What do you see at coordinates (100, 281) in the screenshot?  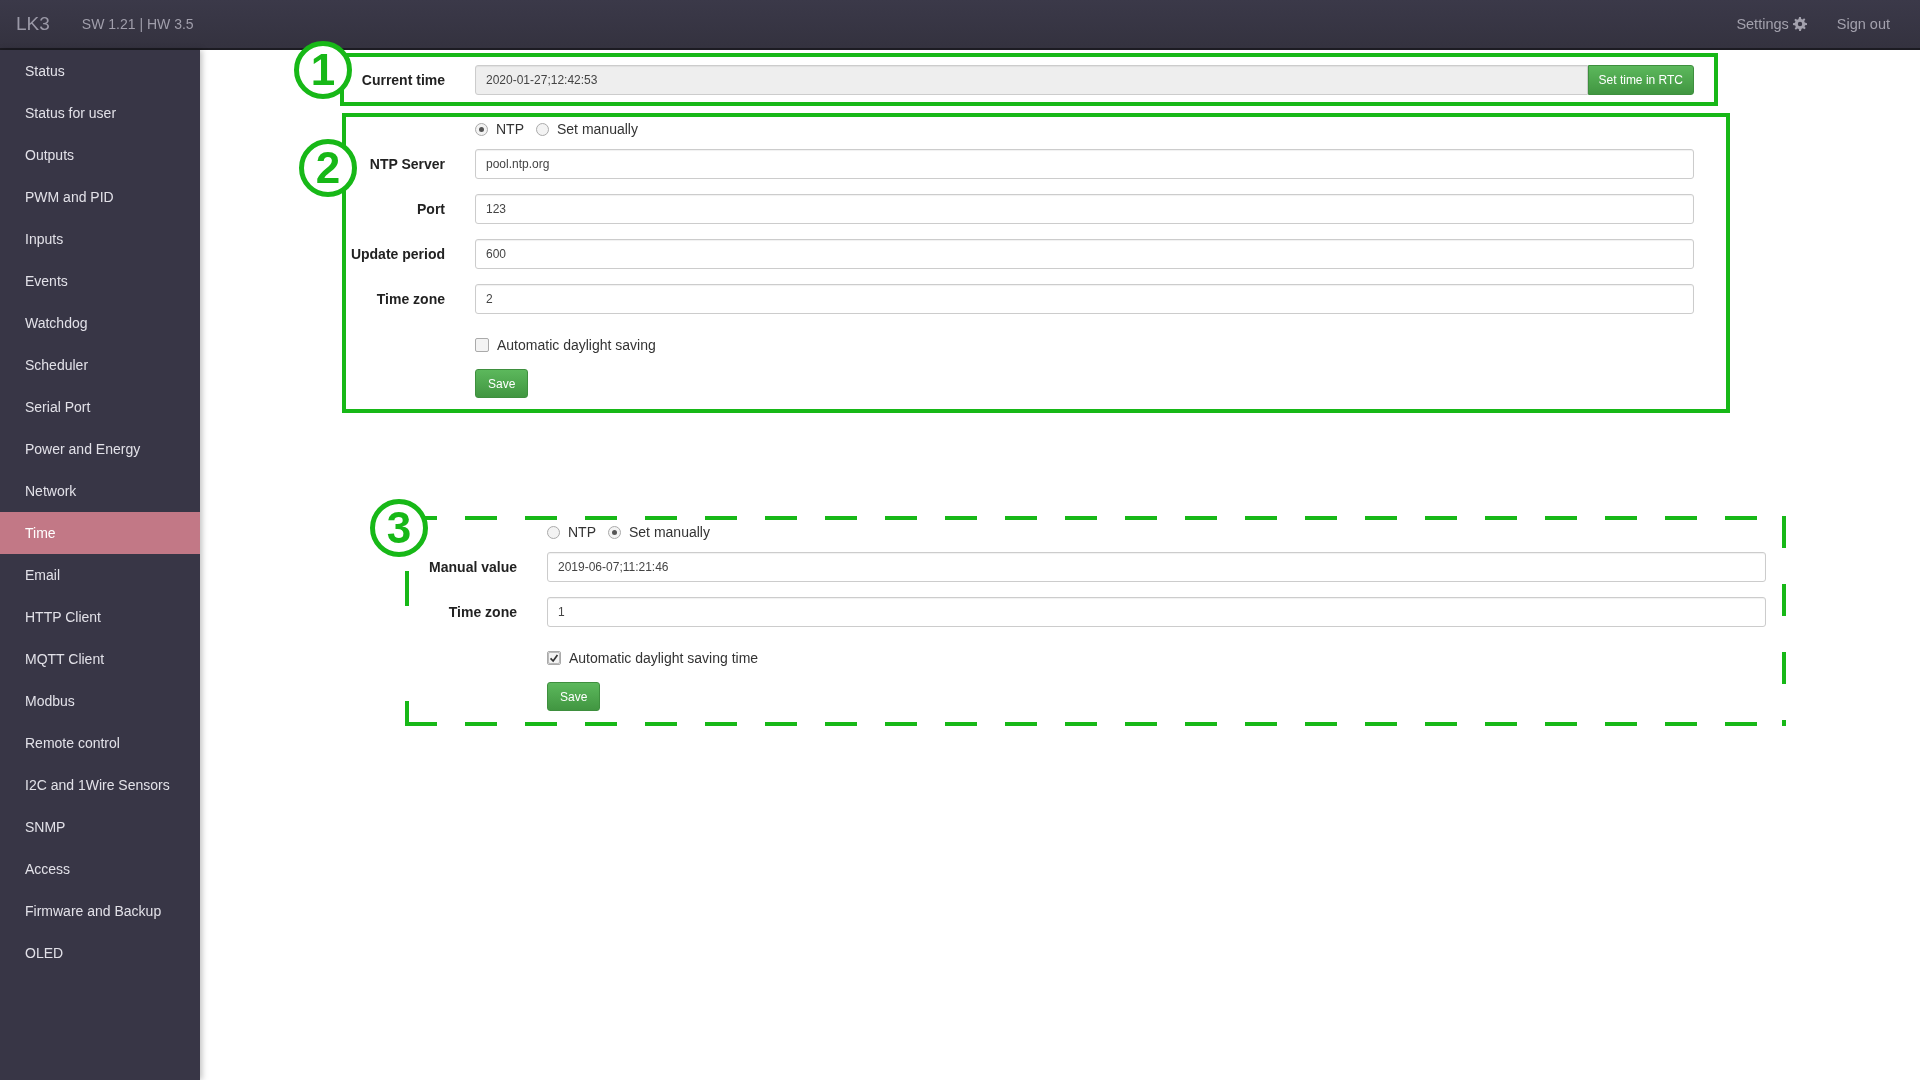 I see `sidebar-item: Events` at bounding box center [100, 281].